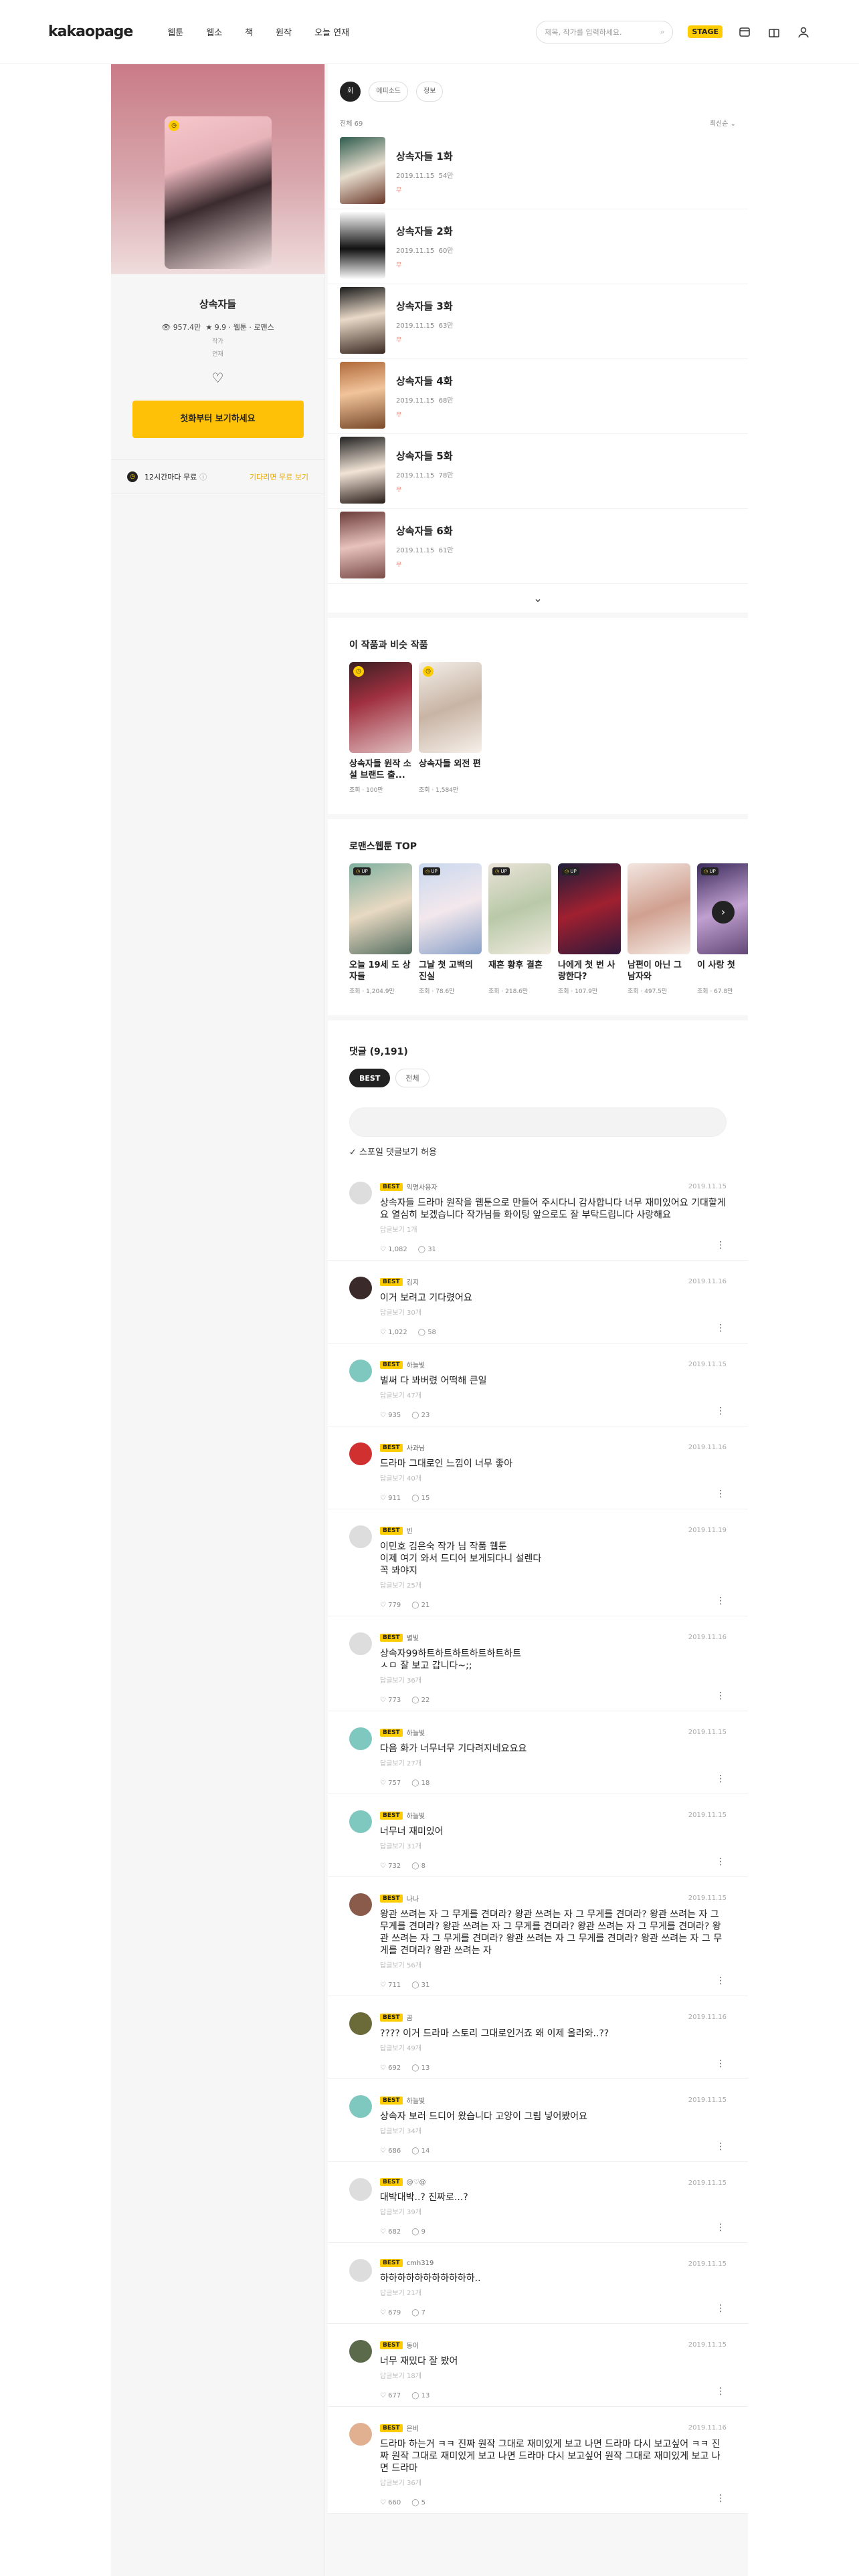 The image size is (859, 2576). What do you see at coordinates (538, 1122) in the screenshot?
I see `comment-input` at bounding box center [538, 1122].